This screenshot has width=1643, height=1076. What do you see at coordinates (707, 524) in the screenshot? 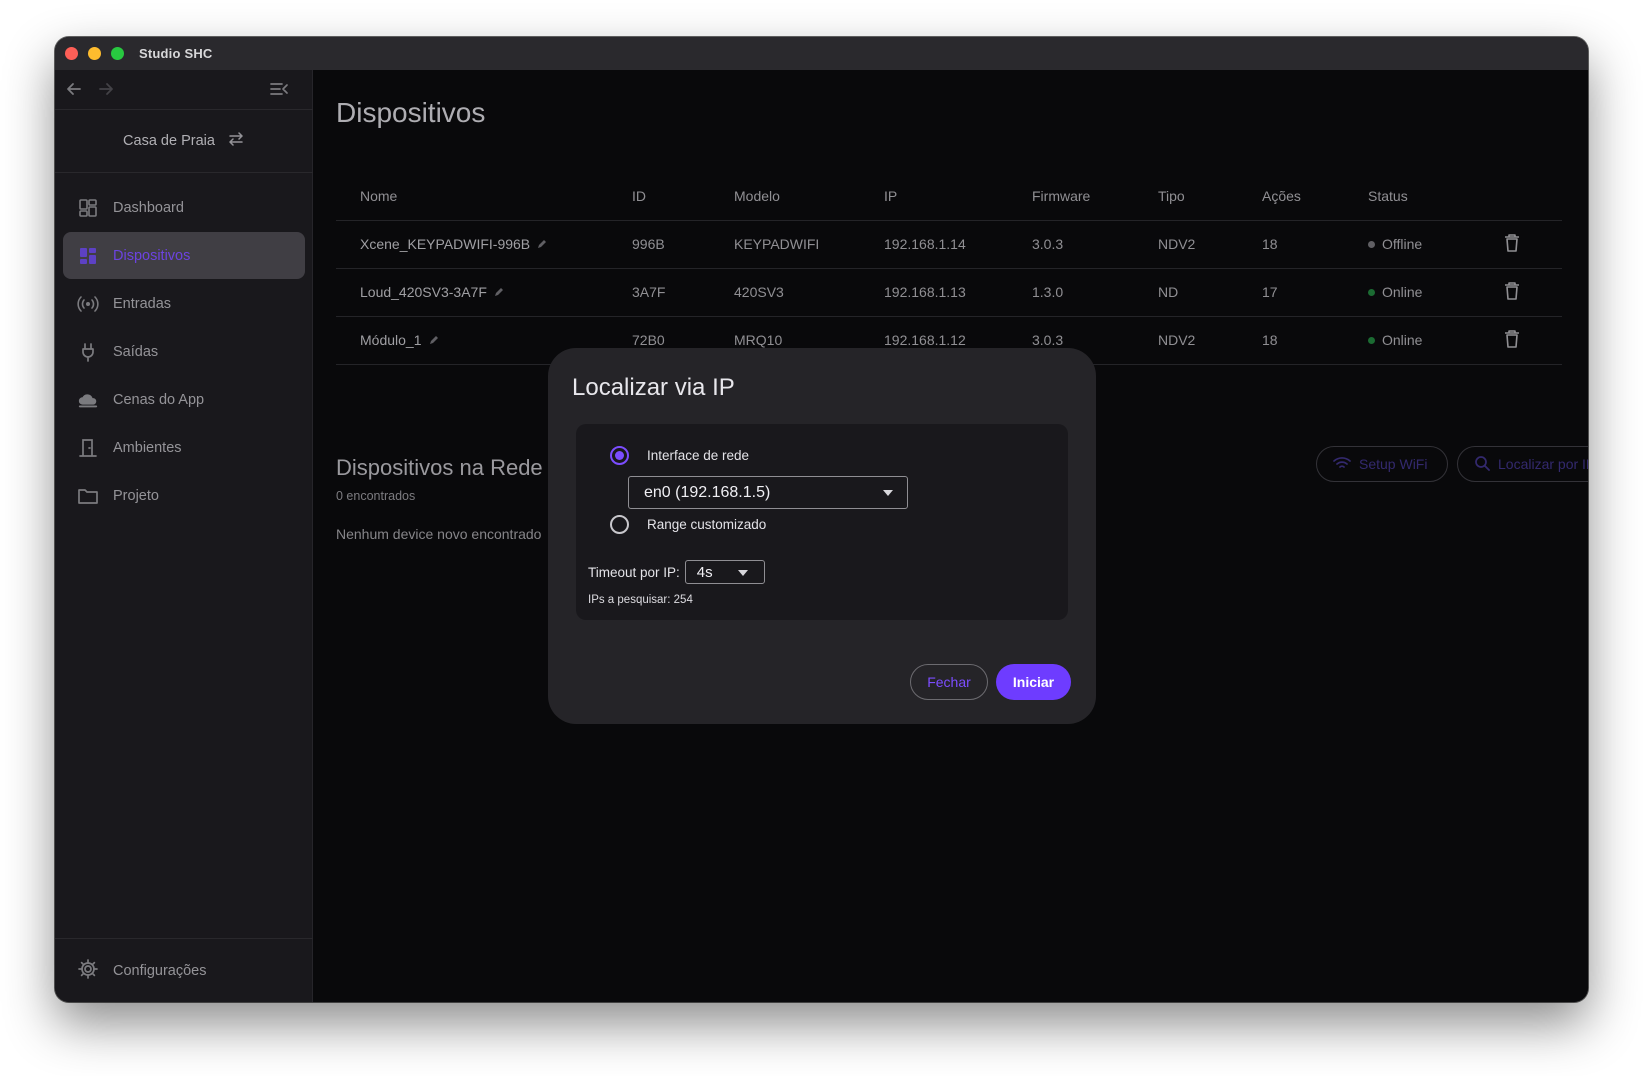
I see `range-label: Range customizado` at bounding box center [707, 524].